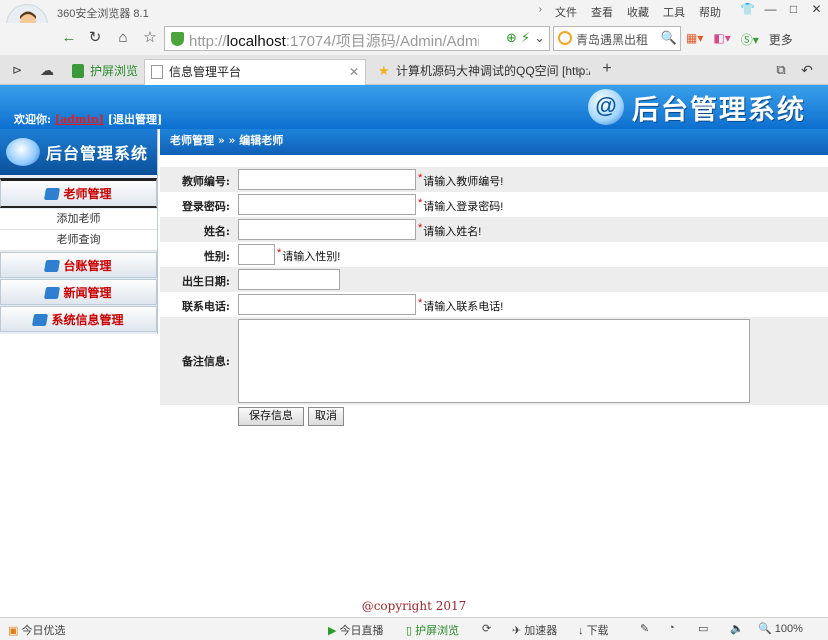  Describe the element at coordinates (780, 628) in the screenshot. I see `zoom-control: 🔍 100%` at that location.